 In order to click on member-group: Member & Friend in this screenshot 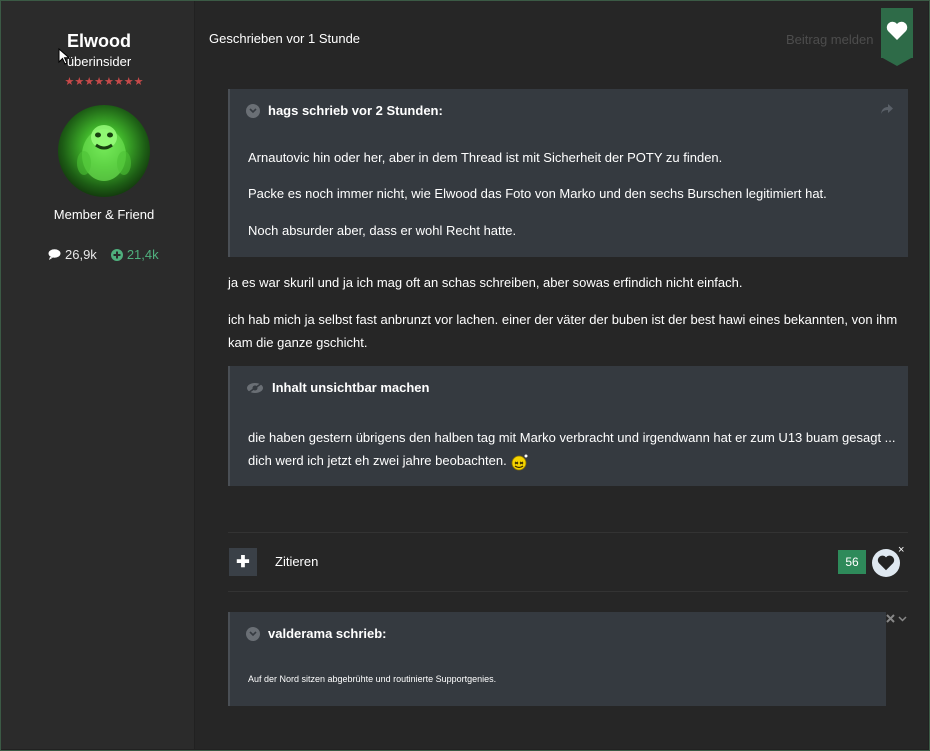, I will do `click(104, 214)`.